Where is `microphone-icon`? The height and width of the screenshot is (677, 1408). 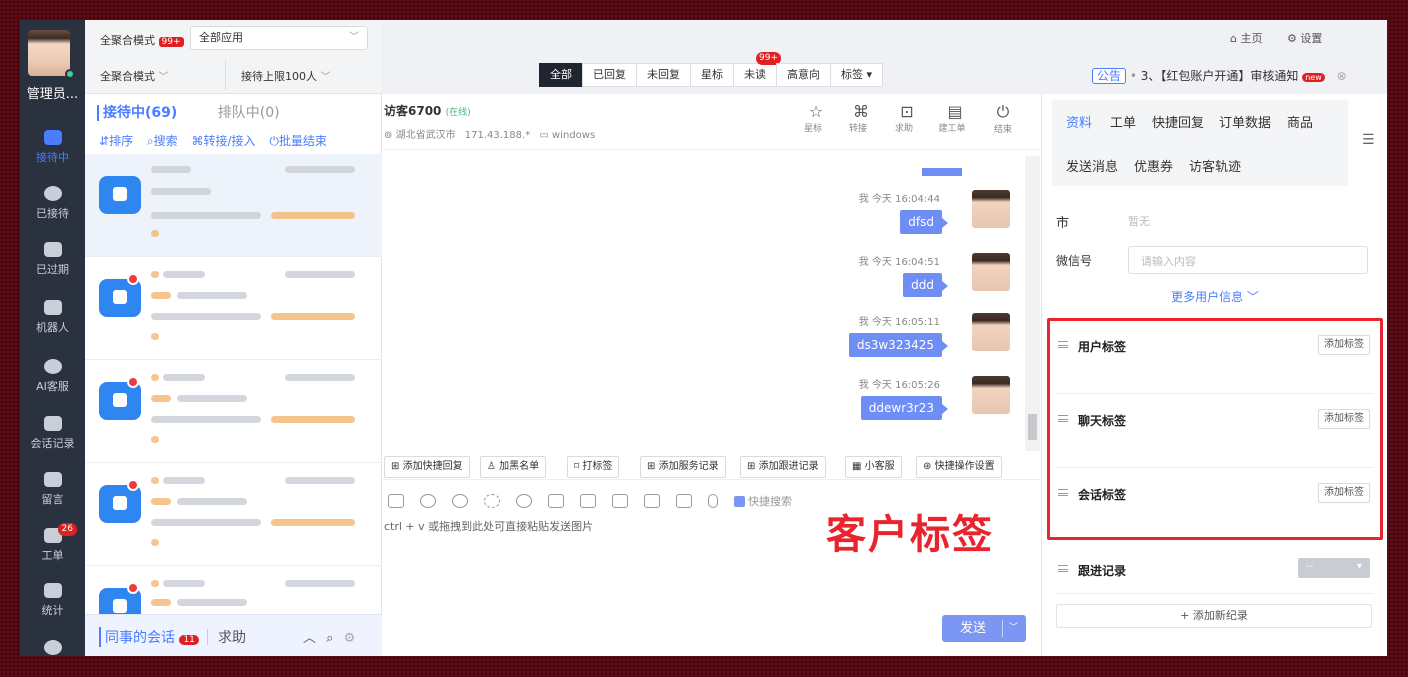 microphone-icon is located at coordinates (713, 501).